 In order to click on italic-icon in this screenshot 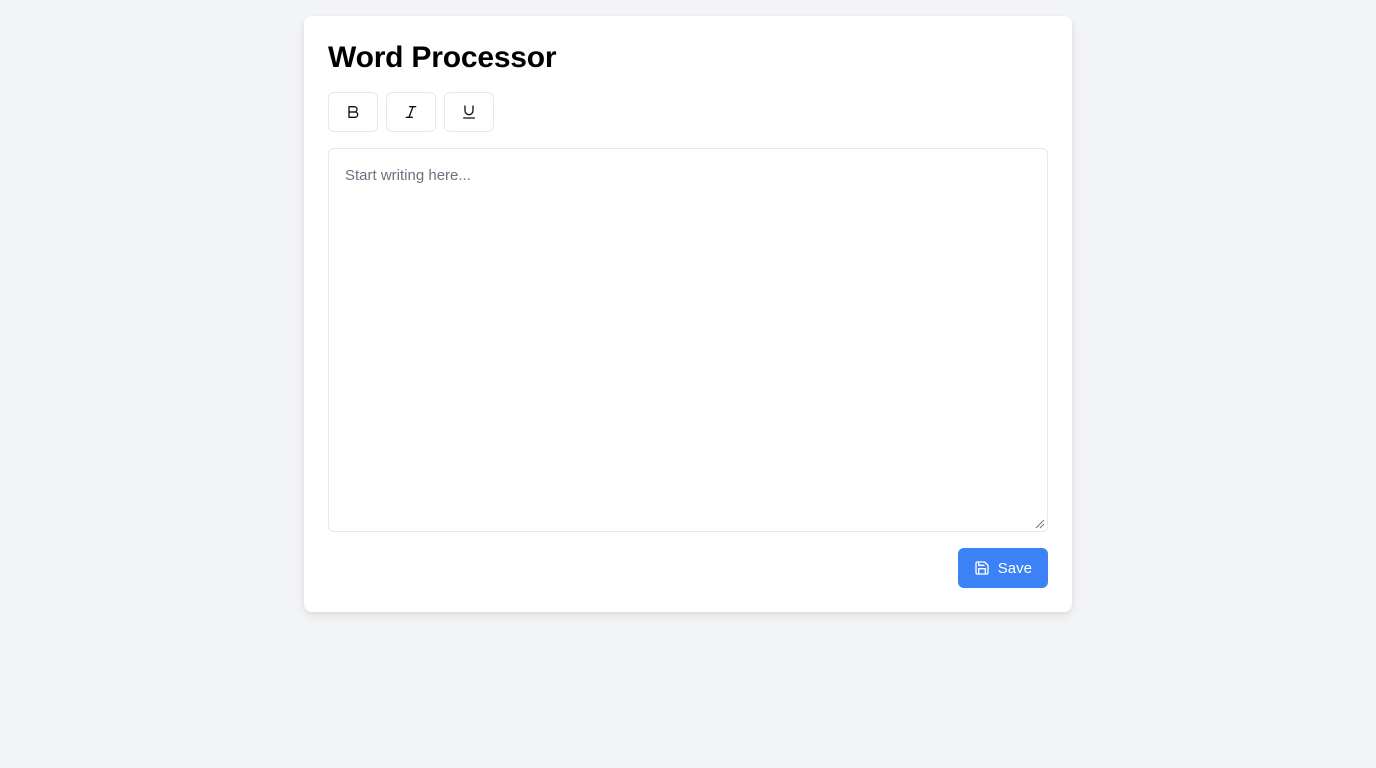, I will do `click(411, 112)`.